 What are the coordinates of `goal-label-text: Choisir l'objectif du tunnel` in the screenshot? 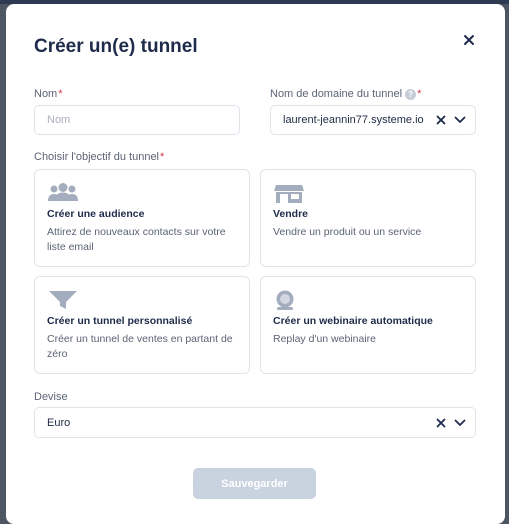 It's located at (97, 157).